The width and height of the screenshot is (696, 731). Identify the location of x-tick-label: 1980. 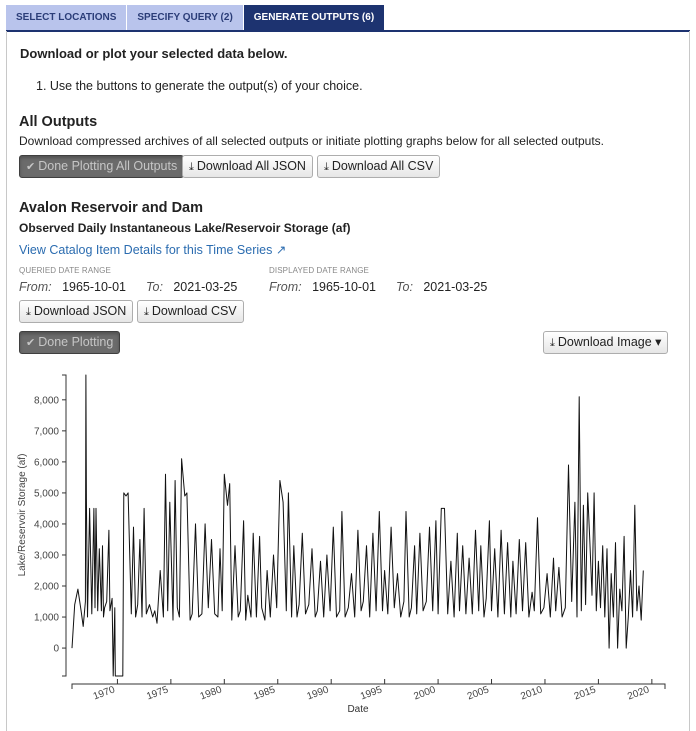
(211, 693).